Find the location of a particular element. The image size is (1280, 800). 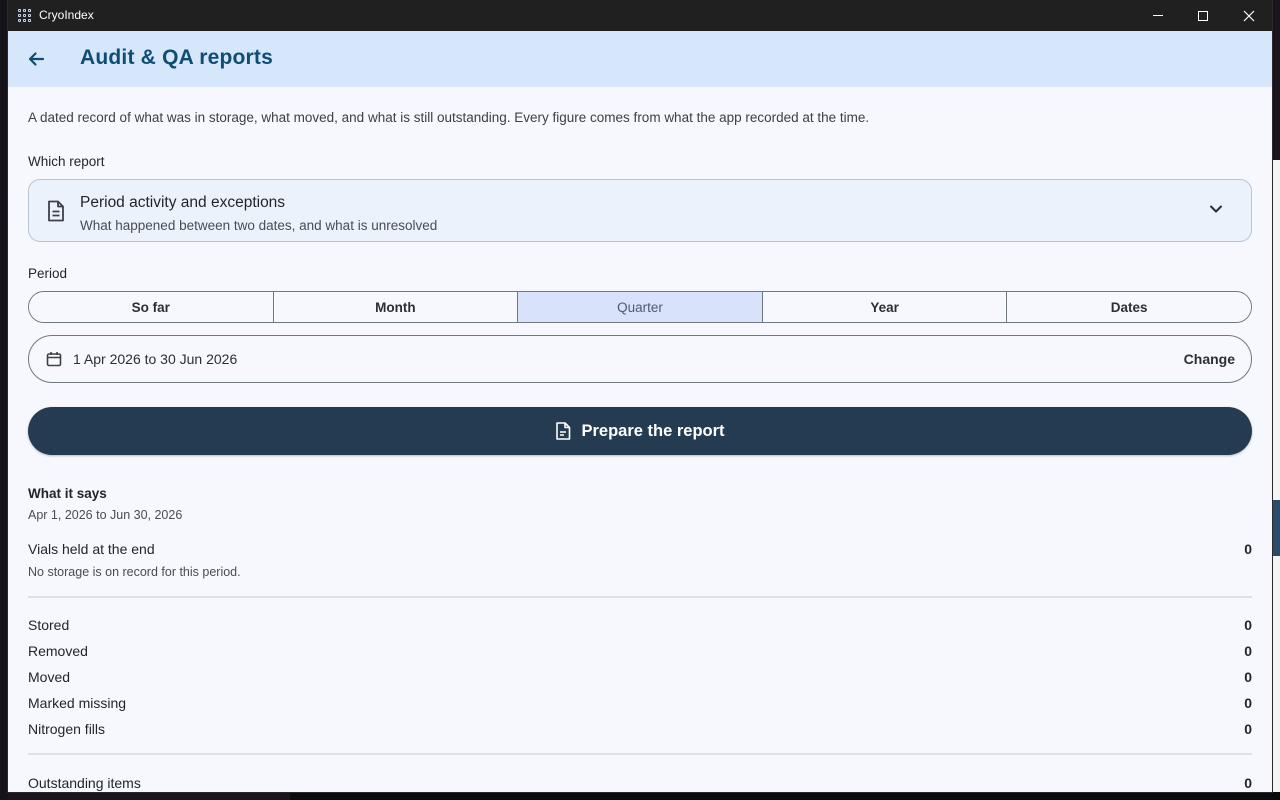

arrow-back-icon is located at coordinates (36, 59).